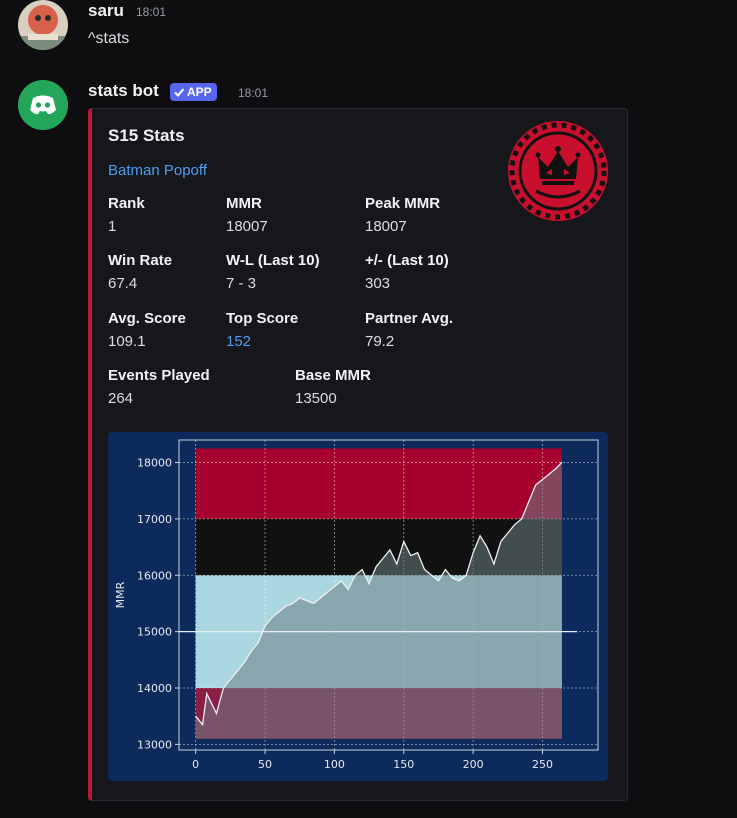 This screenshot has width=737, height=818. Describe the element at coordinates (154, 575) in the screenshot. I see `y-tick-label: 16000` at that location.